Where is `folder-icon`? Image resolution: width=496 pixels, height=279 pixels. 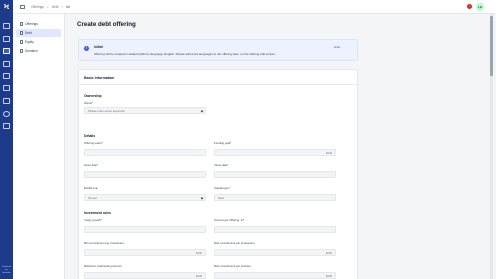 folder-icon is located at coordinates (6, 51).